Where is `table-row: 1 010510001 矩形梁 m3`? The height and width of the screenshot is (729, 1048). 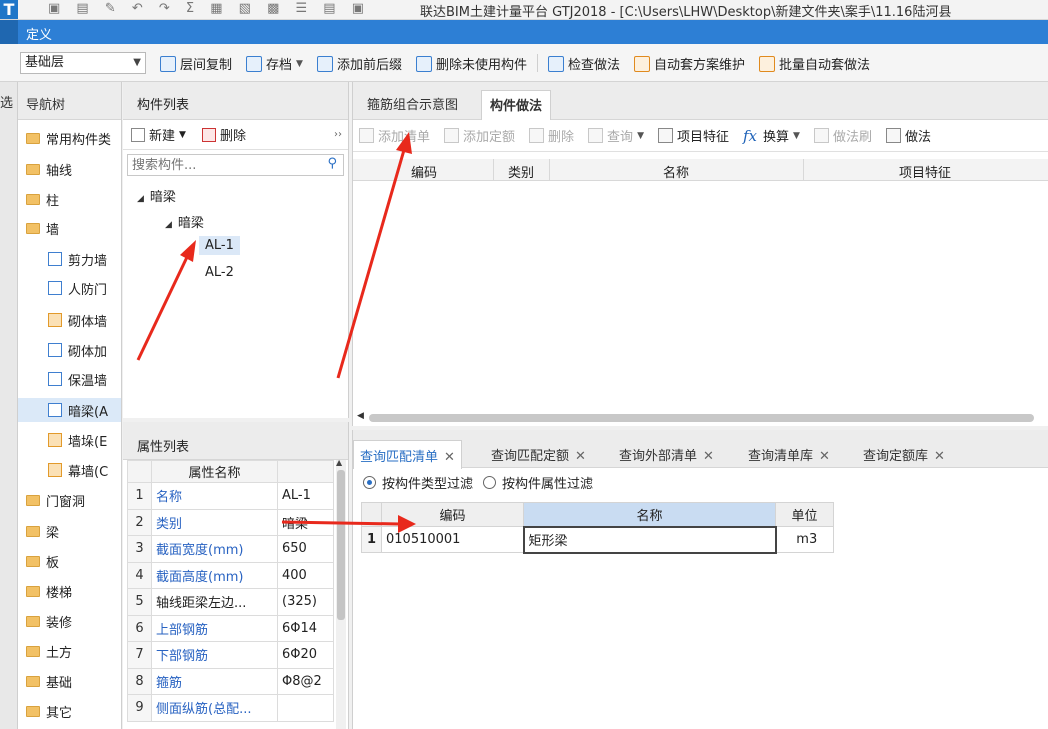 table-row: 1 010510001 矩形梁 m3 is located at coordinates (597, 539).